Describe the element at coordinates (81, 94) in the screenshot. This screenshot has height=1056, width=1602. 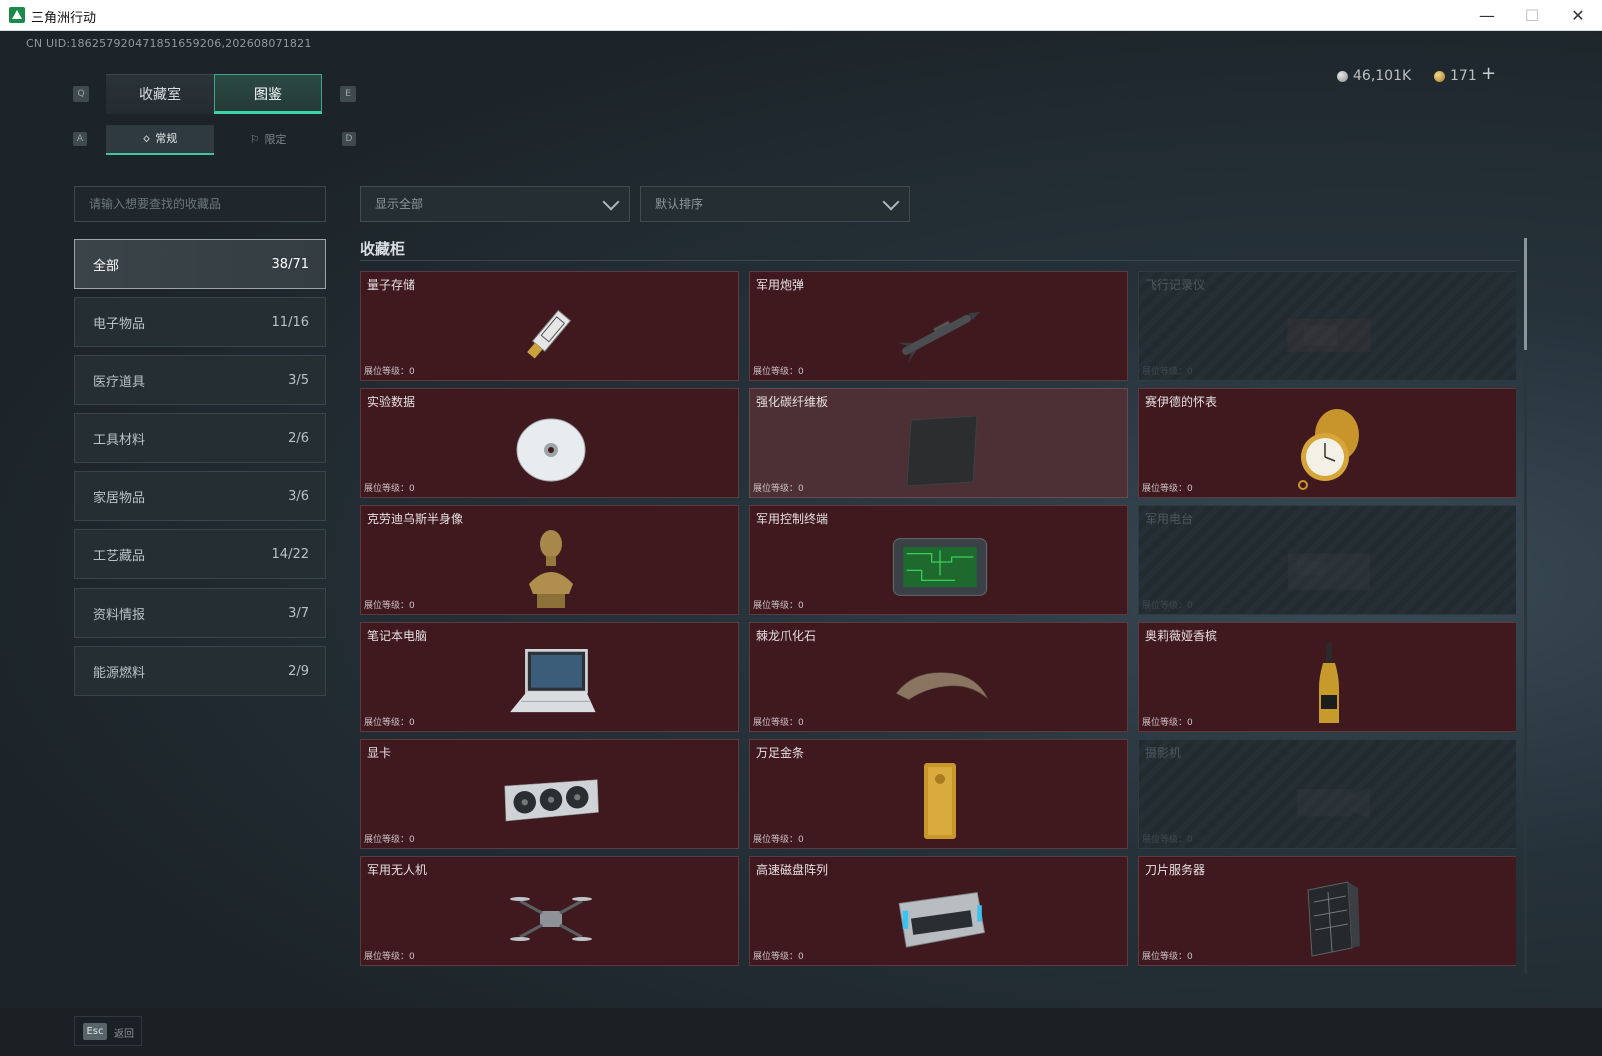
I see `key-hint-q: Q` at that location.